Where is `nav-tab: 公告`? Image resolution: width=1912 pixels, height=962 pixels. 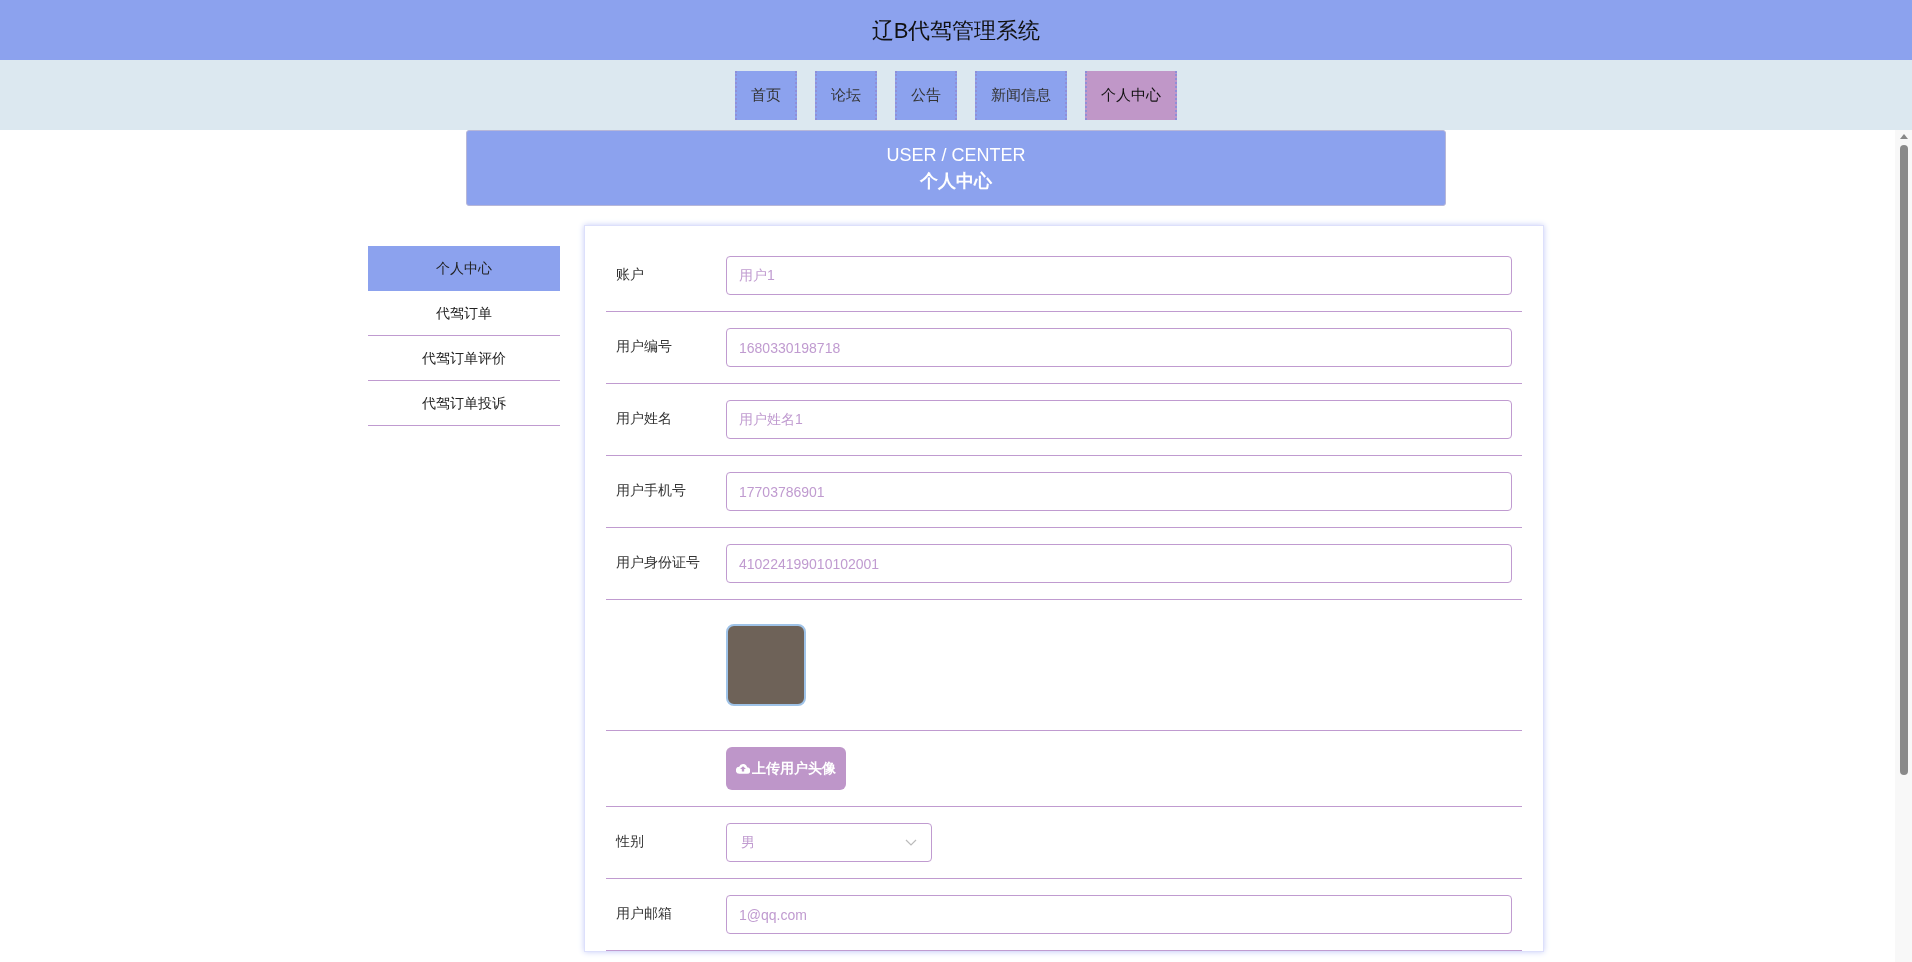
nav-tab: 公告 is located at coordinates (926, 95).